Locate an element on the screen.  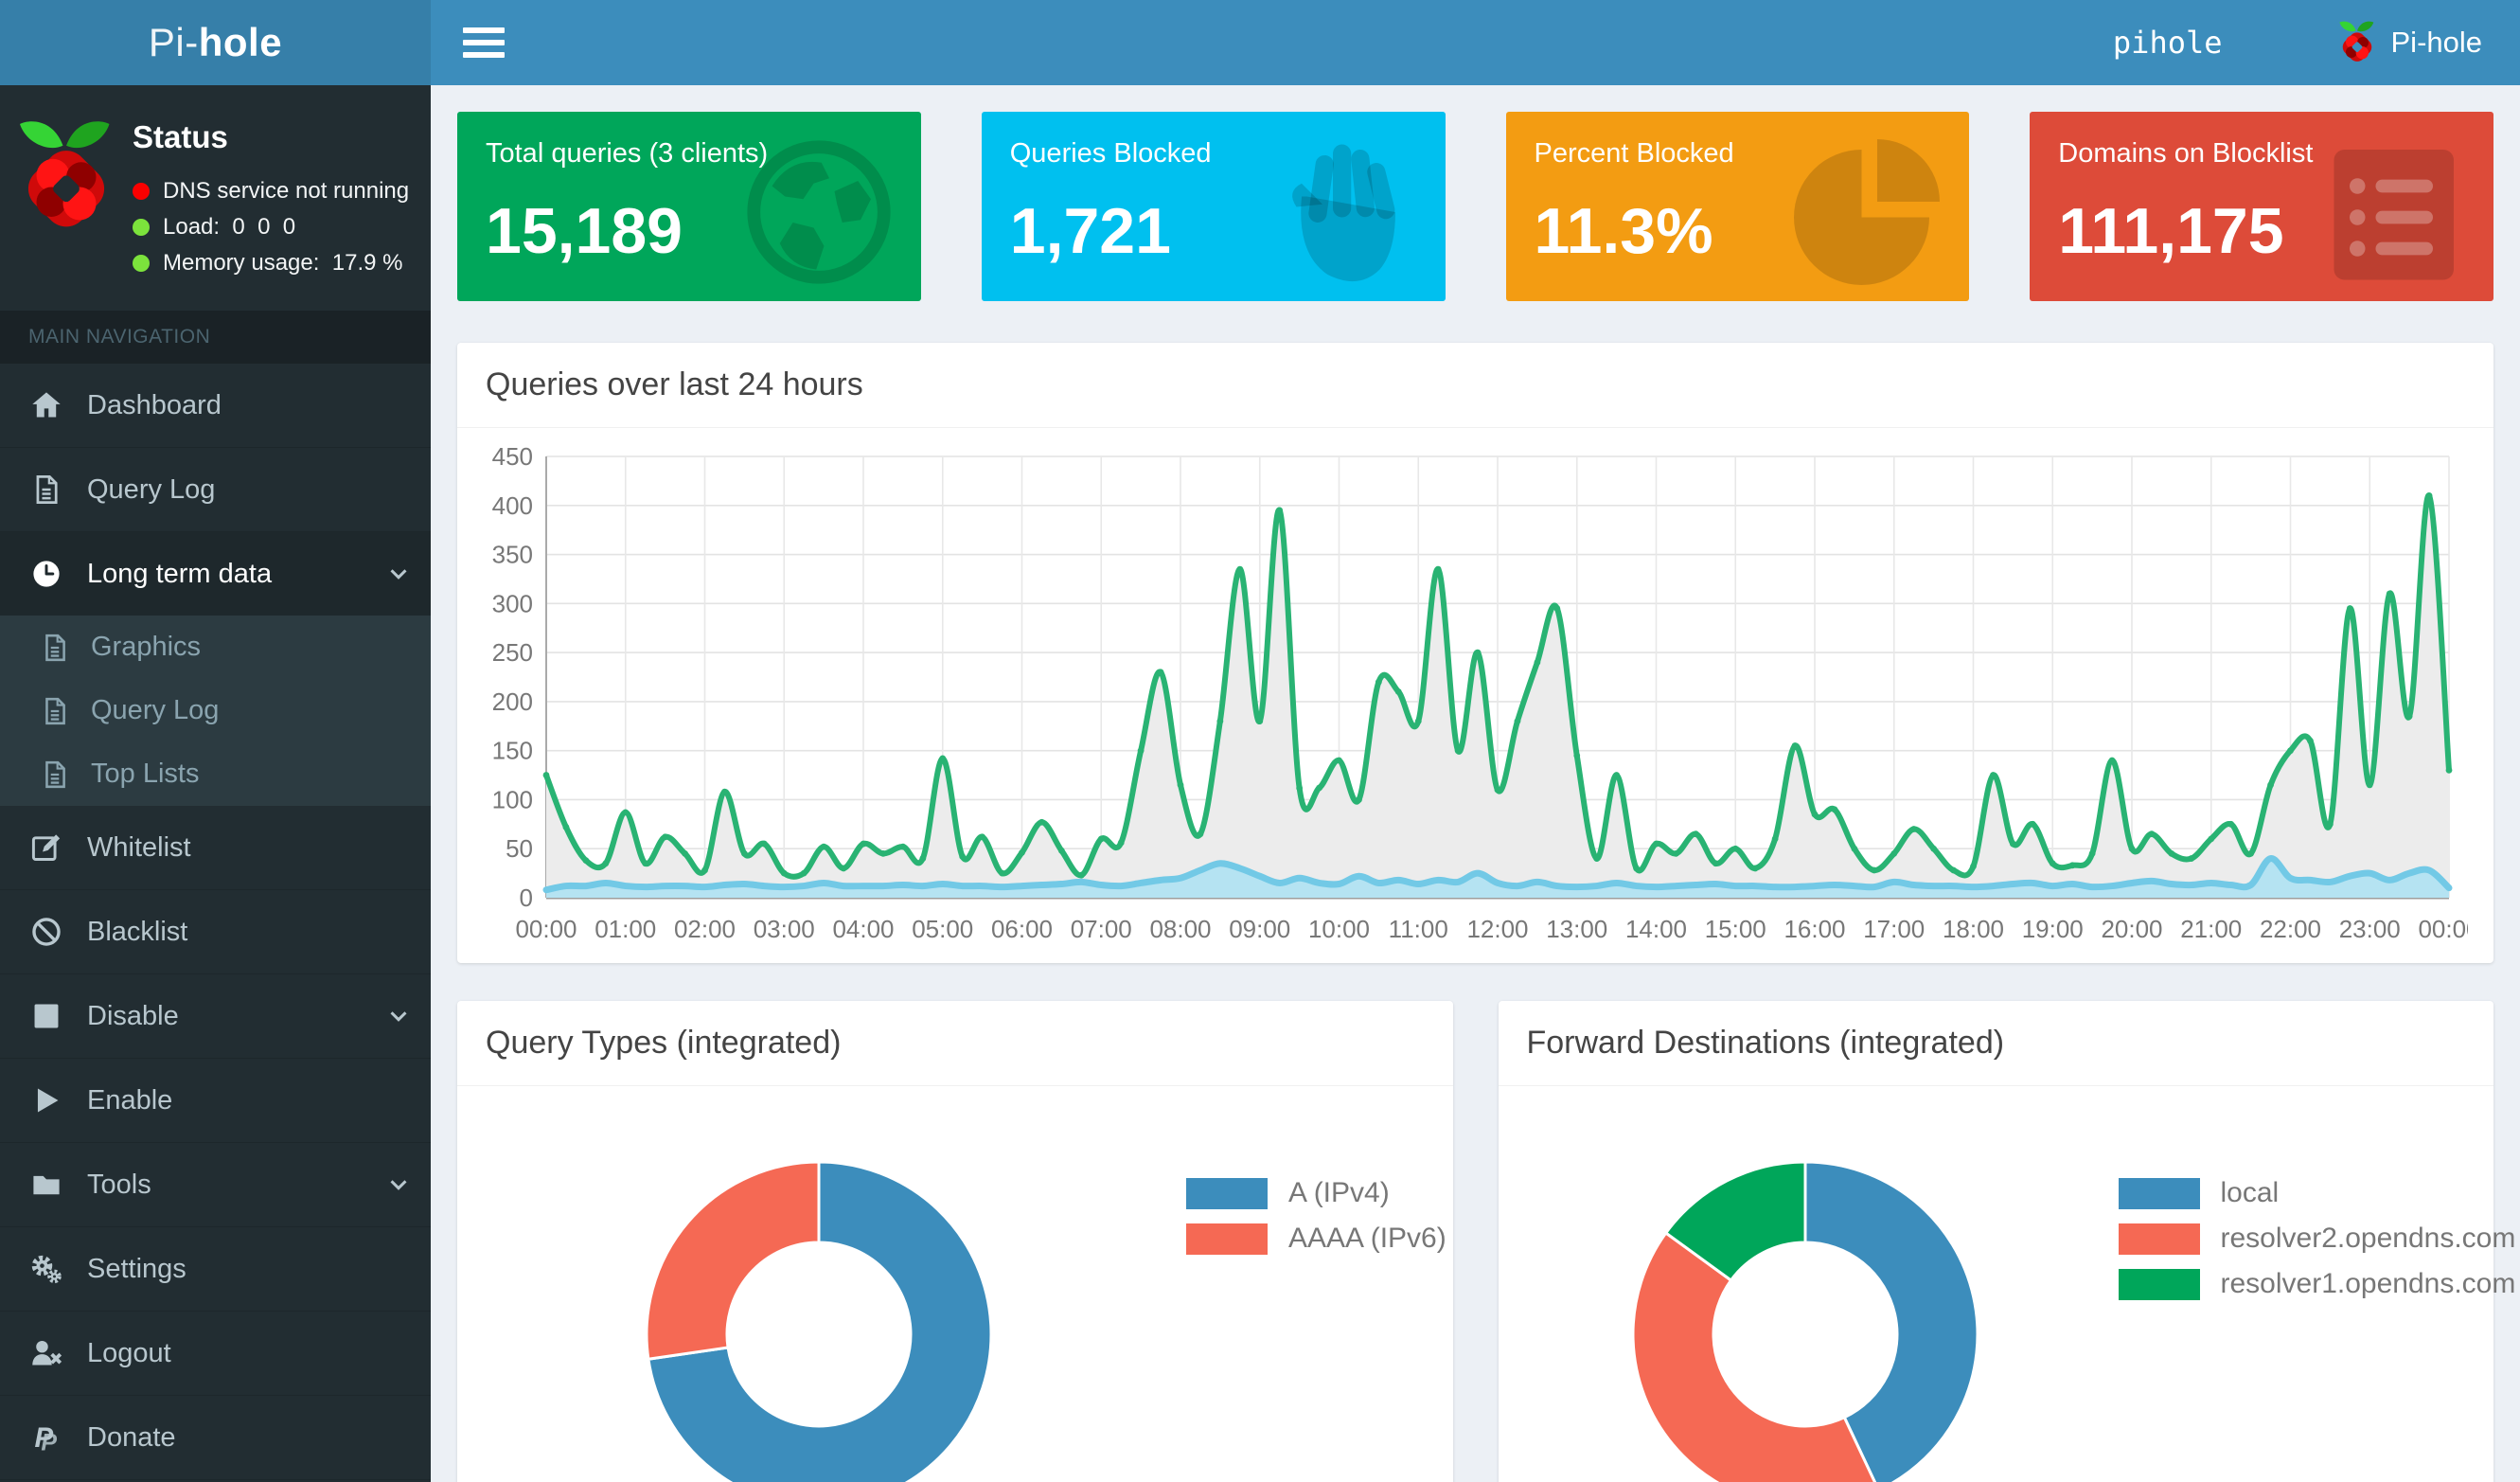
play-icon is located at coordinates (48, 1100).